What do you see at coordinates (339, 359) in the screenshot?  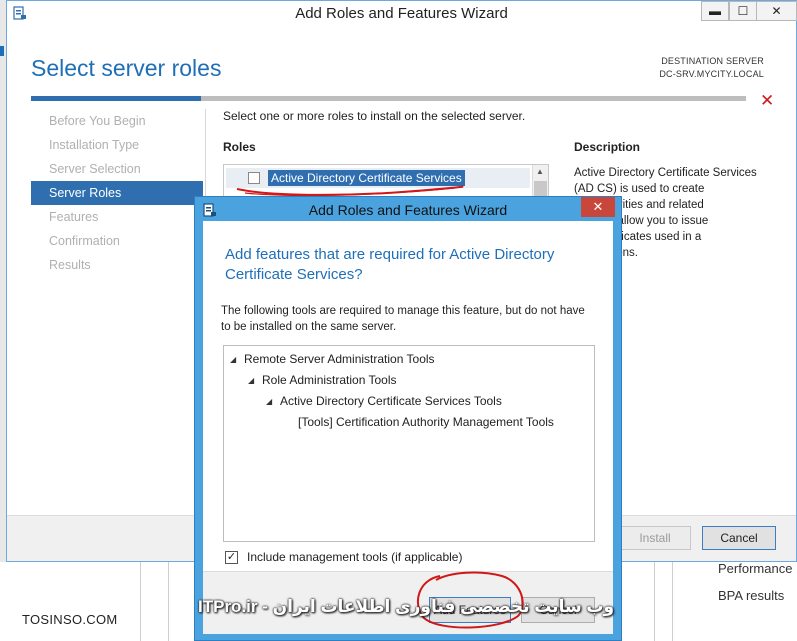 I see `tree-item-label: Remote Server Administration Tools` at bounding box center [339, 359].